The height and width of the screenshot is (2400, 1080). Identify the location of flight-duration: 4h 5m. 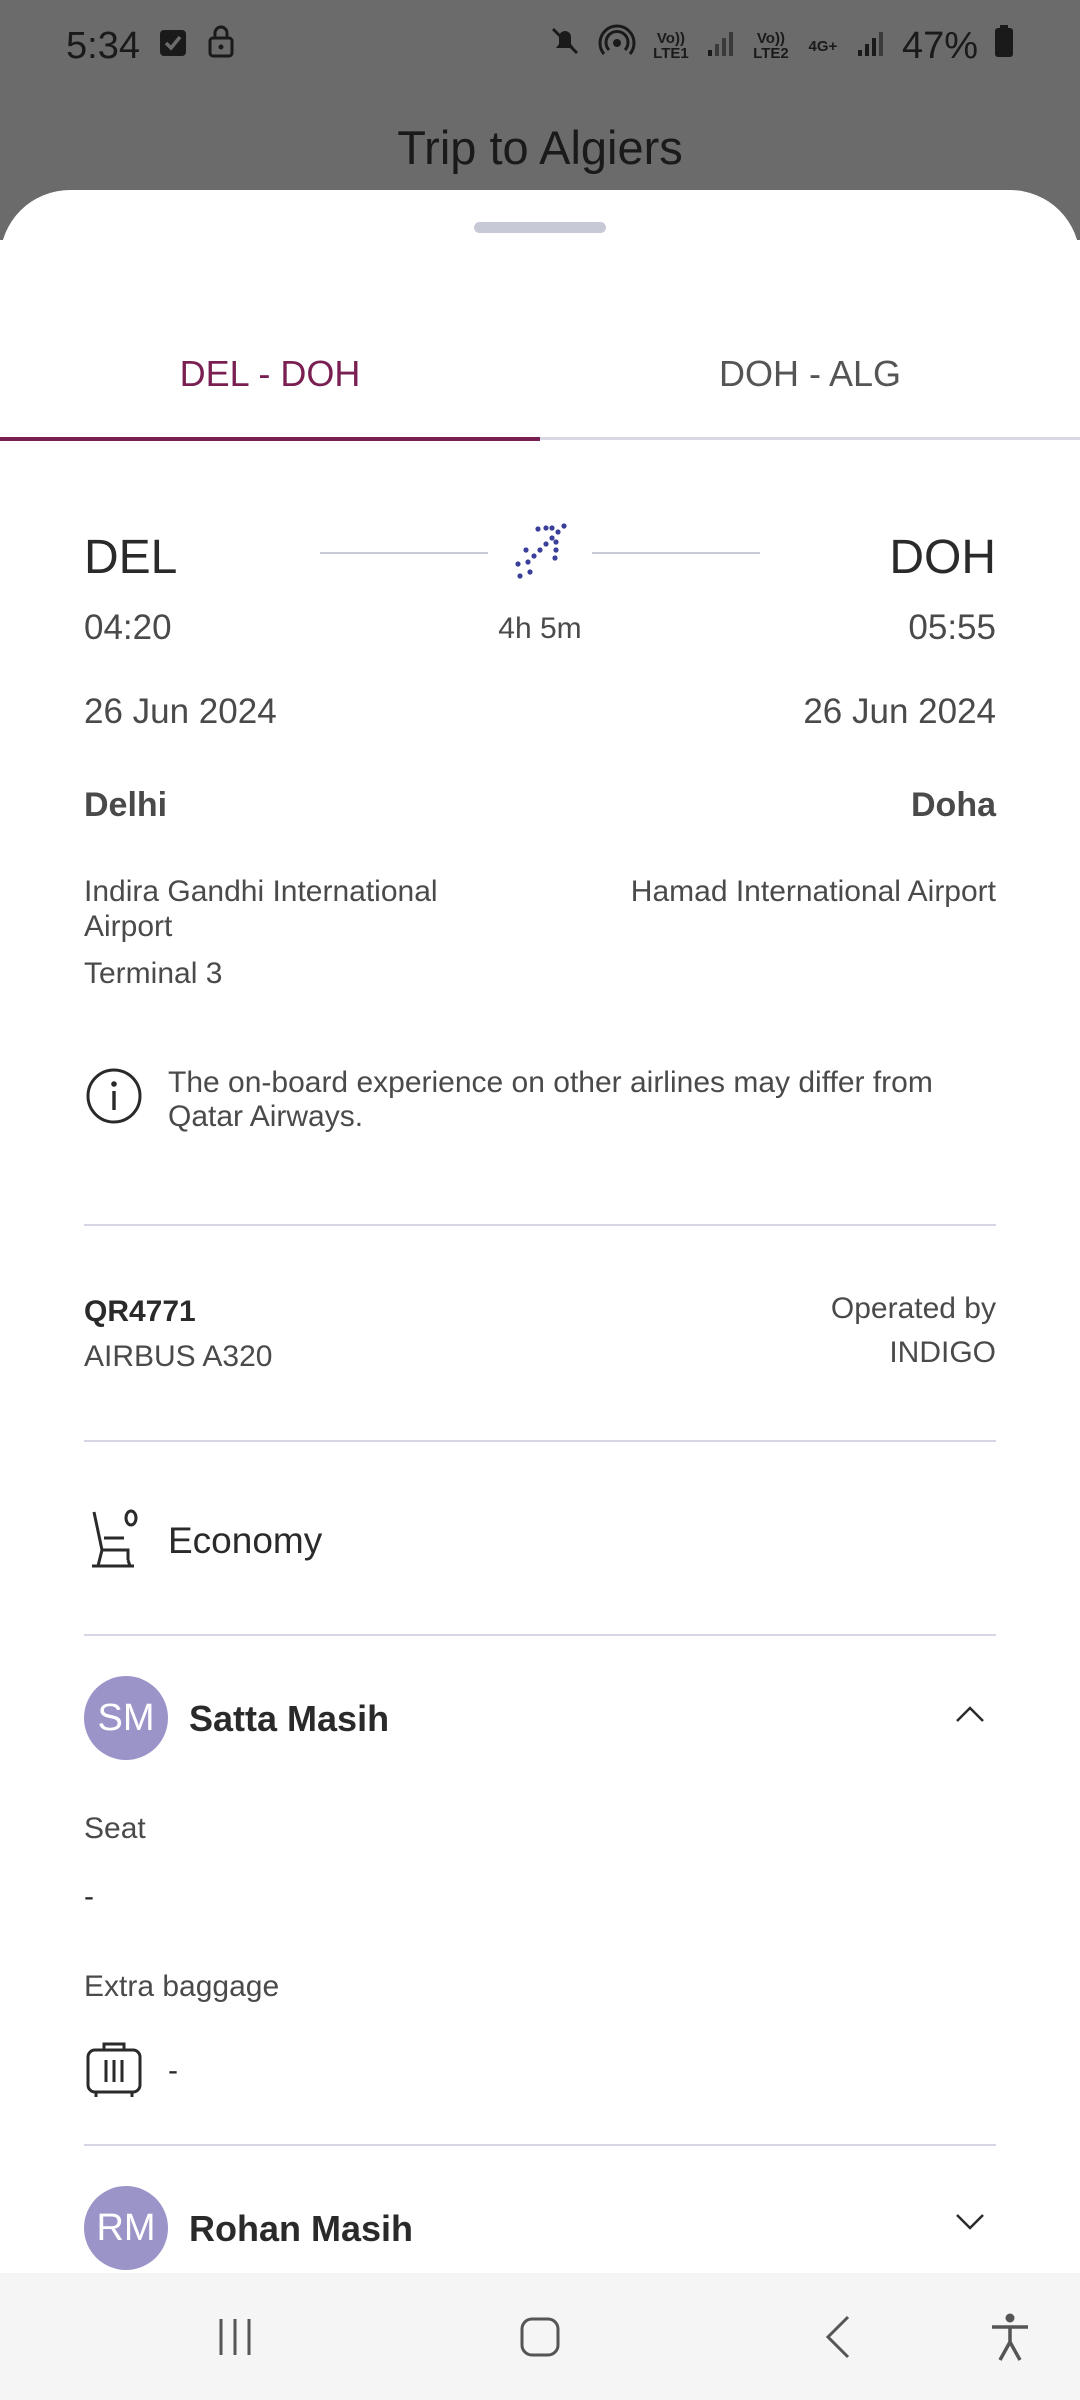
(540, 628).